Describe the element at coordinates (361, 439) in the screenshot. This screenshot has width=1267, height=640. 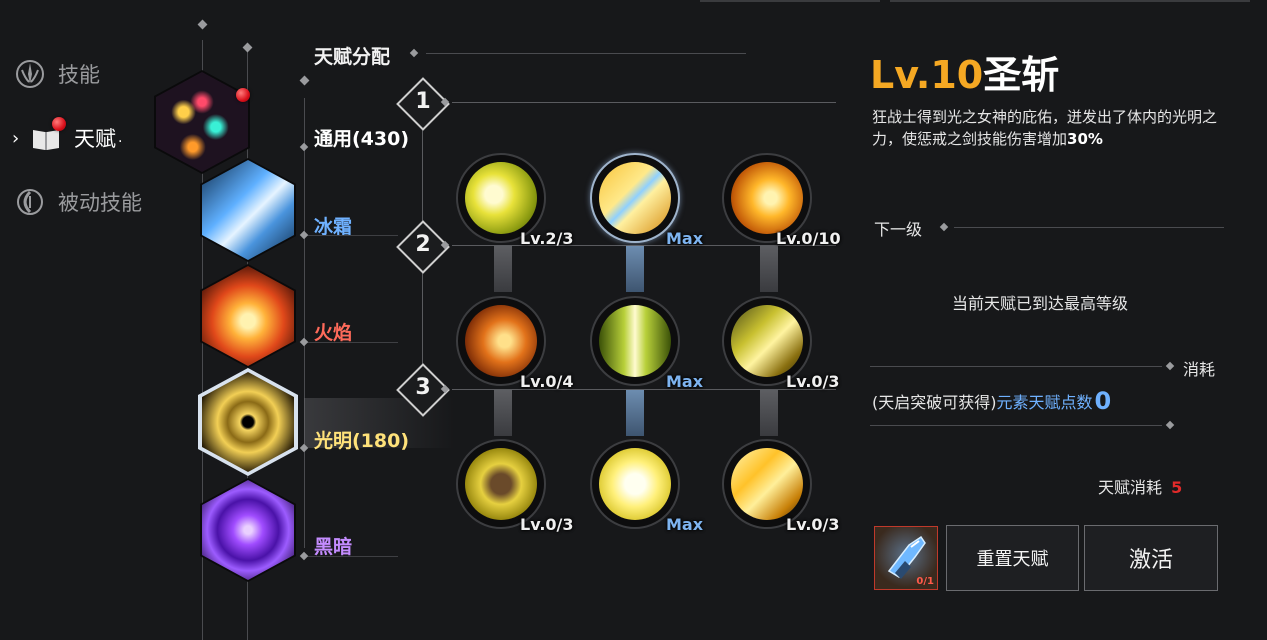
I see `category-label-light: 光明(180)` at that location.